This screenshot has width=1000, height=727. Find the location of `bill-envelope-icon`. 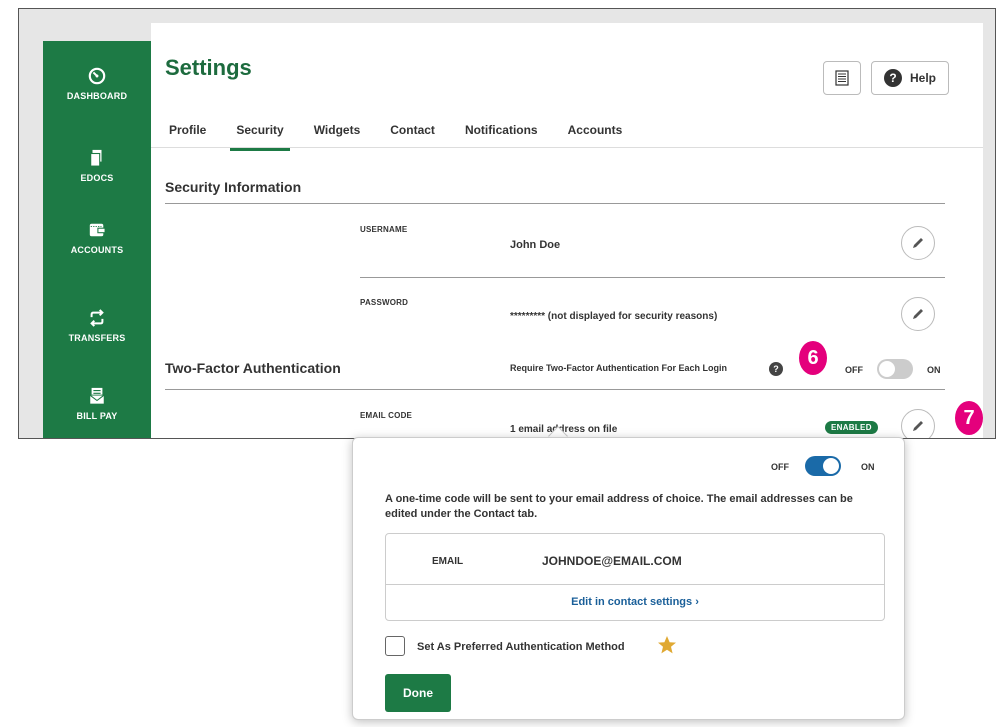

bill-envelope-icon is located at coordinates (97, 396).